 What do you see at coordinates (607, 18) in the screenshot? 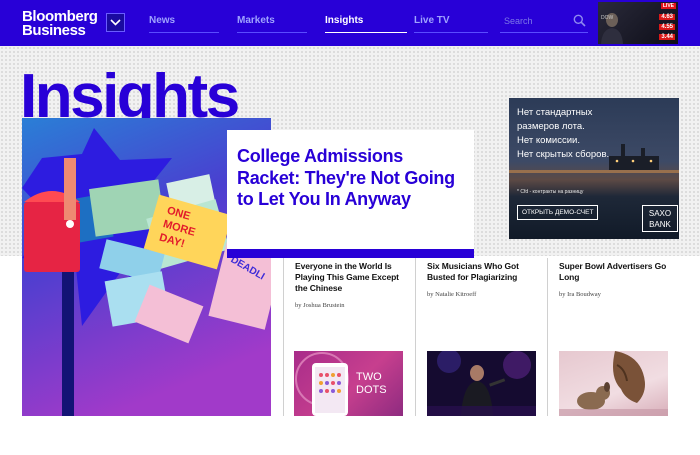
I see `ticker-label: DOW` at bounding box center [607, 18].